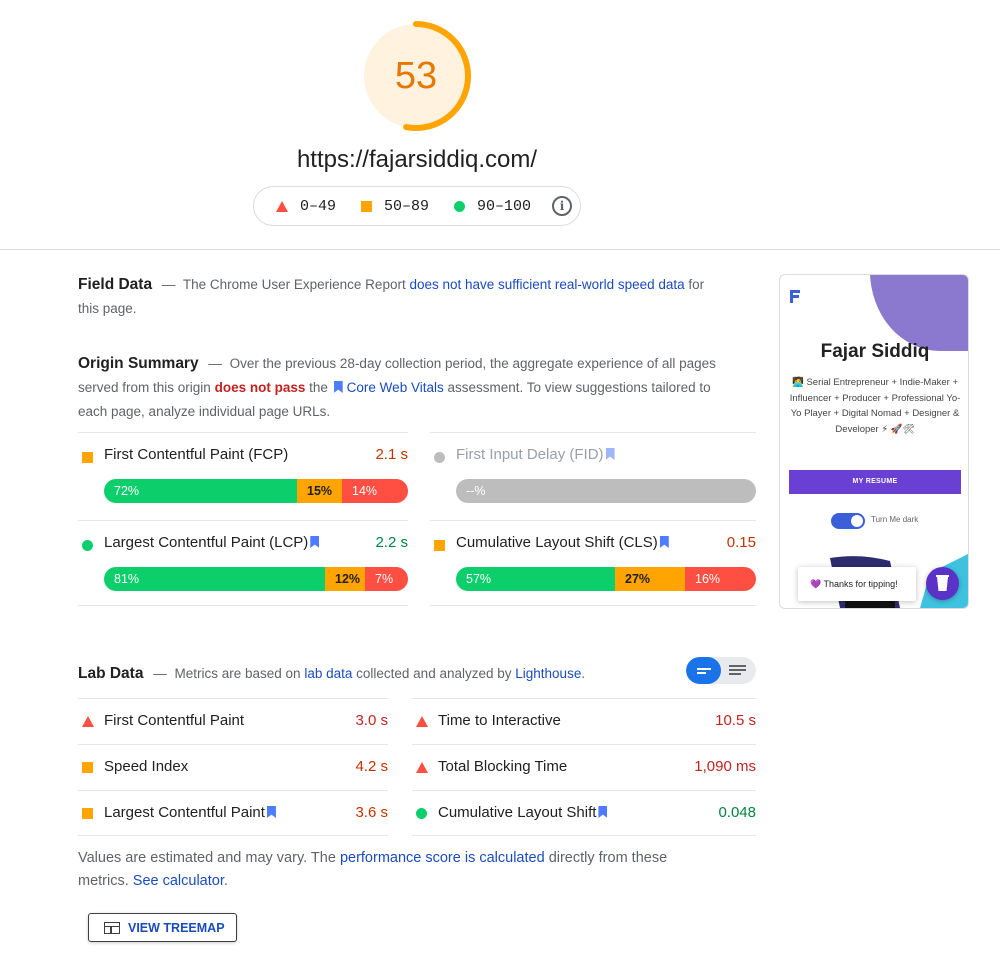  Describe the element at coordinates (371, 812) in the screenshot. I see `metric-value: 3.6 s` at that location.